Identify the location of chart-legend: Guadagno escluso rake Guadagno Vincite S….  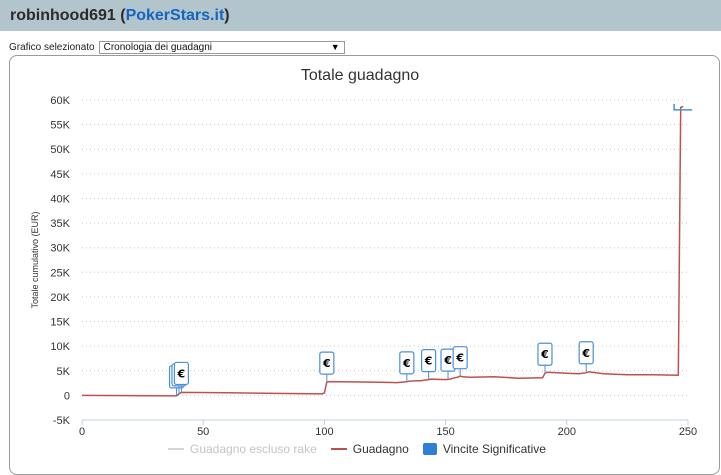
(357, 449).